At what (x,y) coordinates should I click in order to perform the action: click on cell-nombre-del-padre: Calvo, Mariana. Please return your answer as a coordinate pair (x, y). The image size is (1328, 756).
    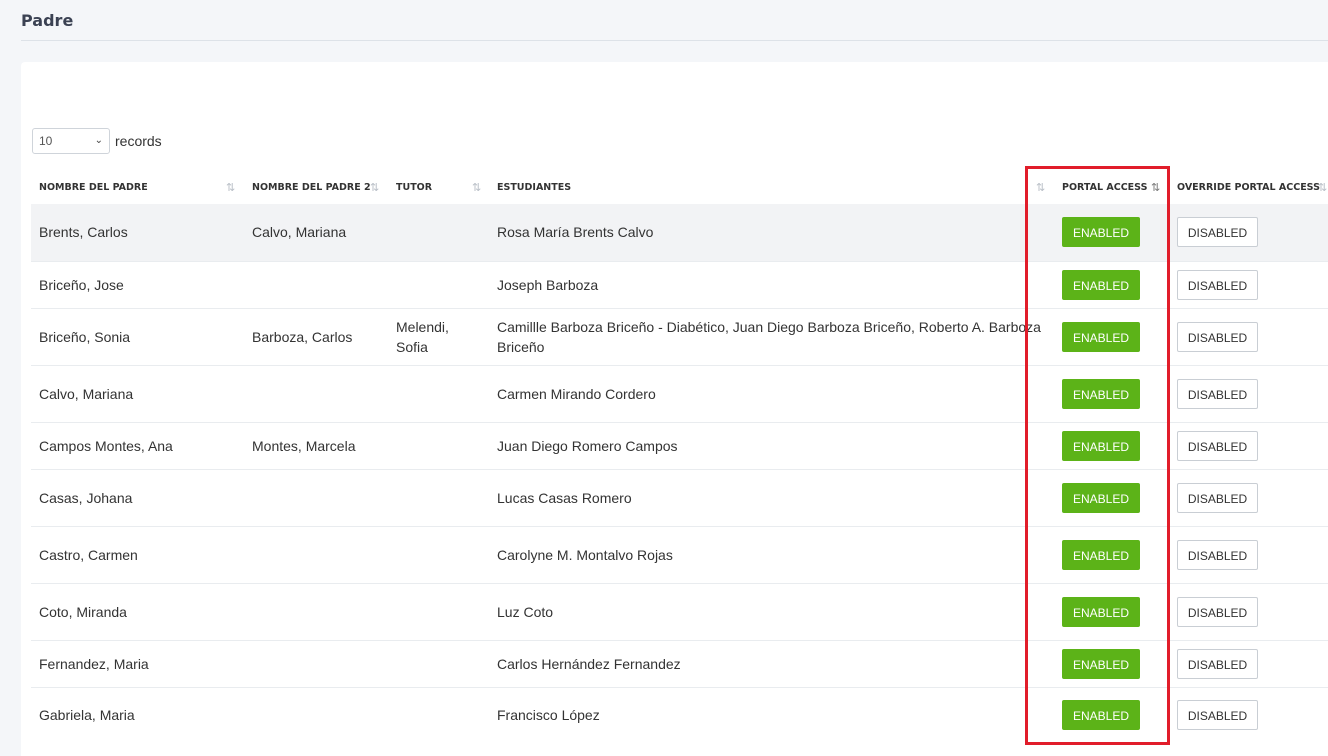
    Looking at the image, I should click on (86, 394).